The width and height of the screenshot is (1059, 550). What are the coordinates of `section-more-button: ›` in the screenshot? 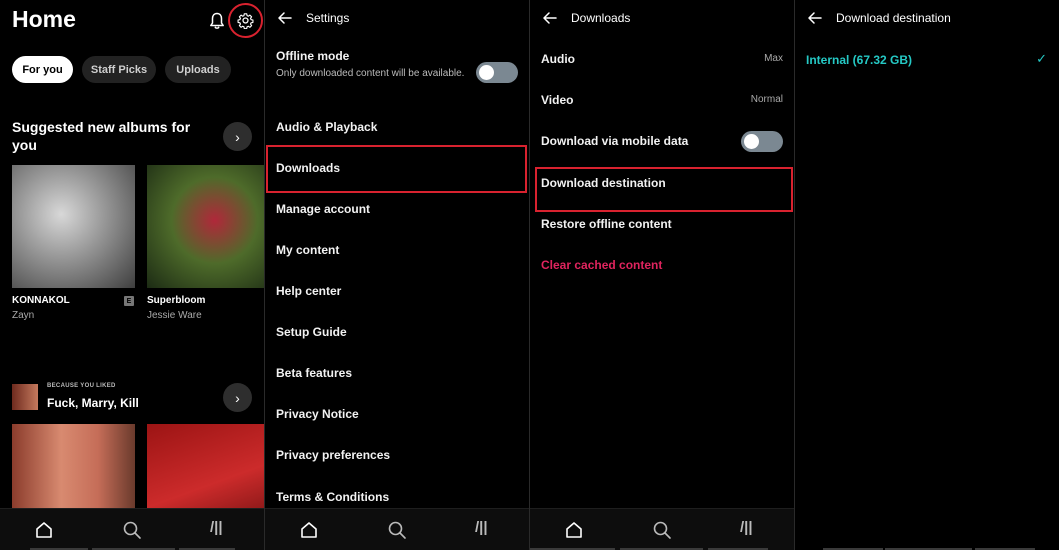 It's located at (237, 136).